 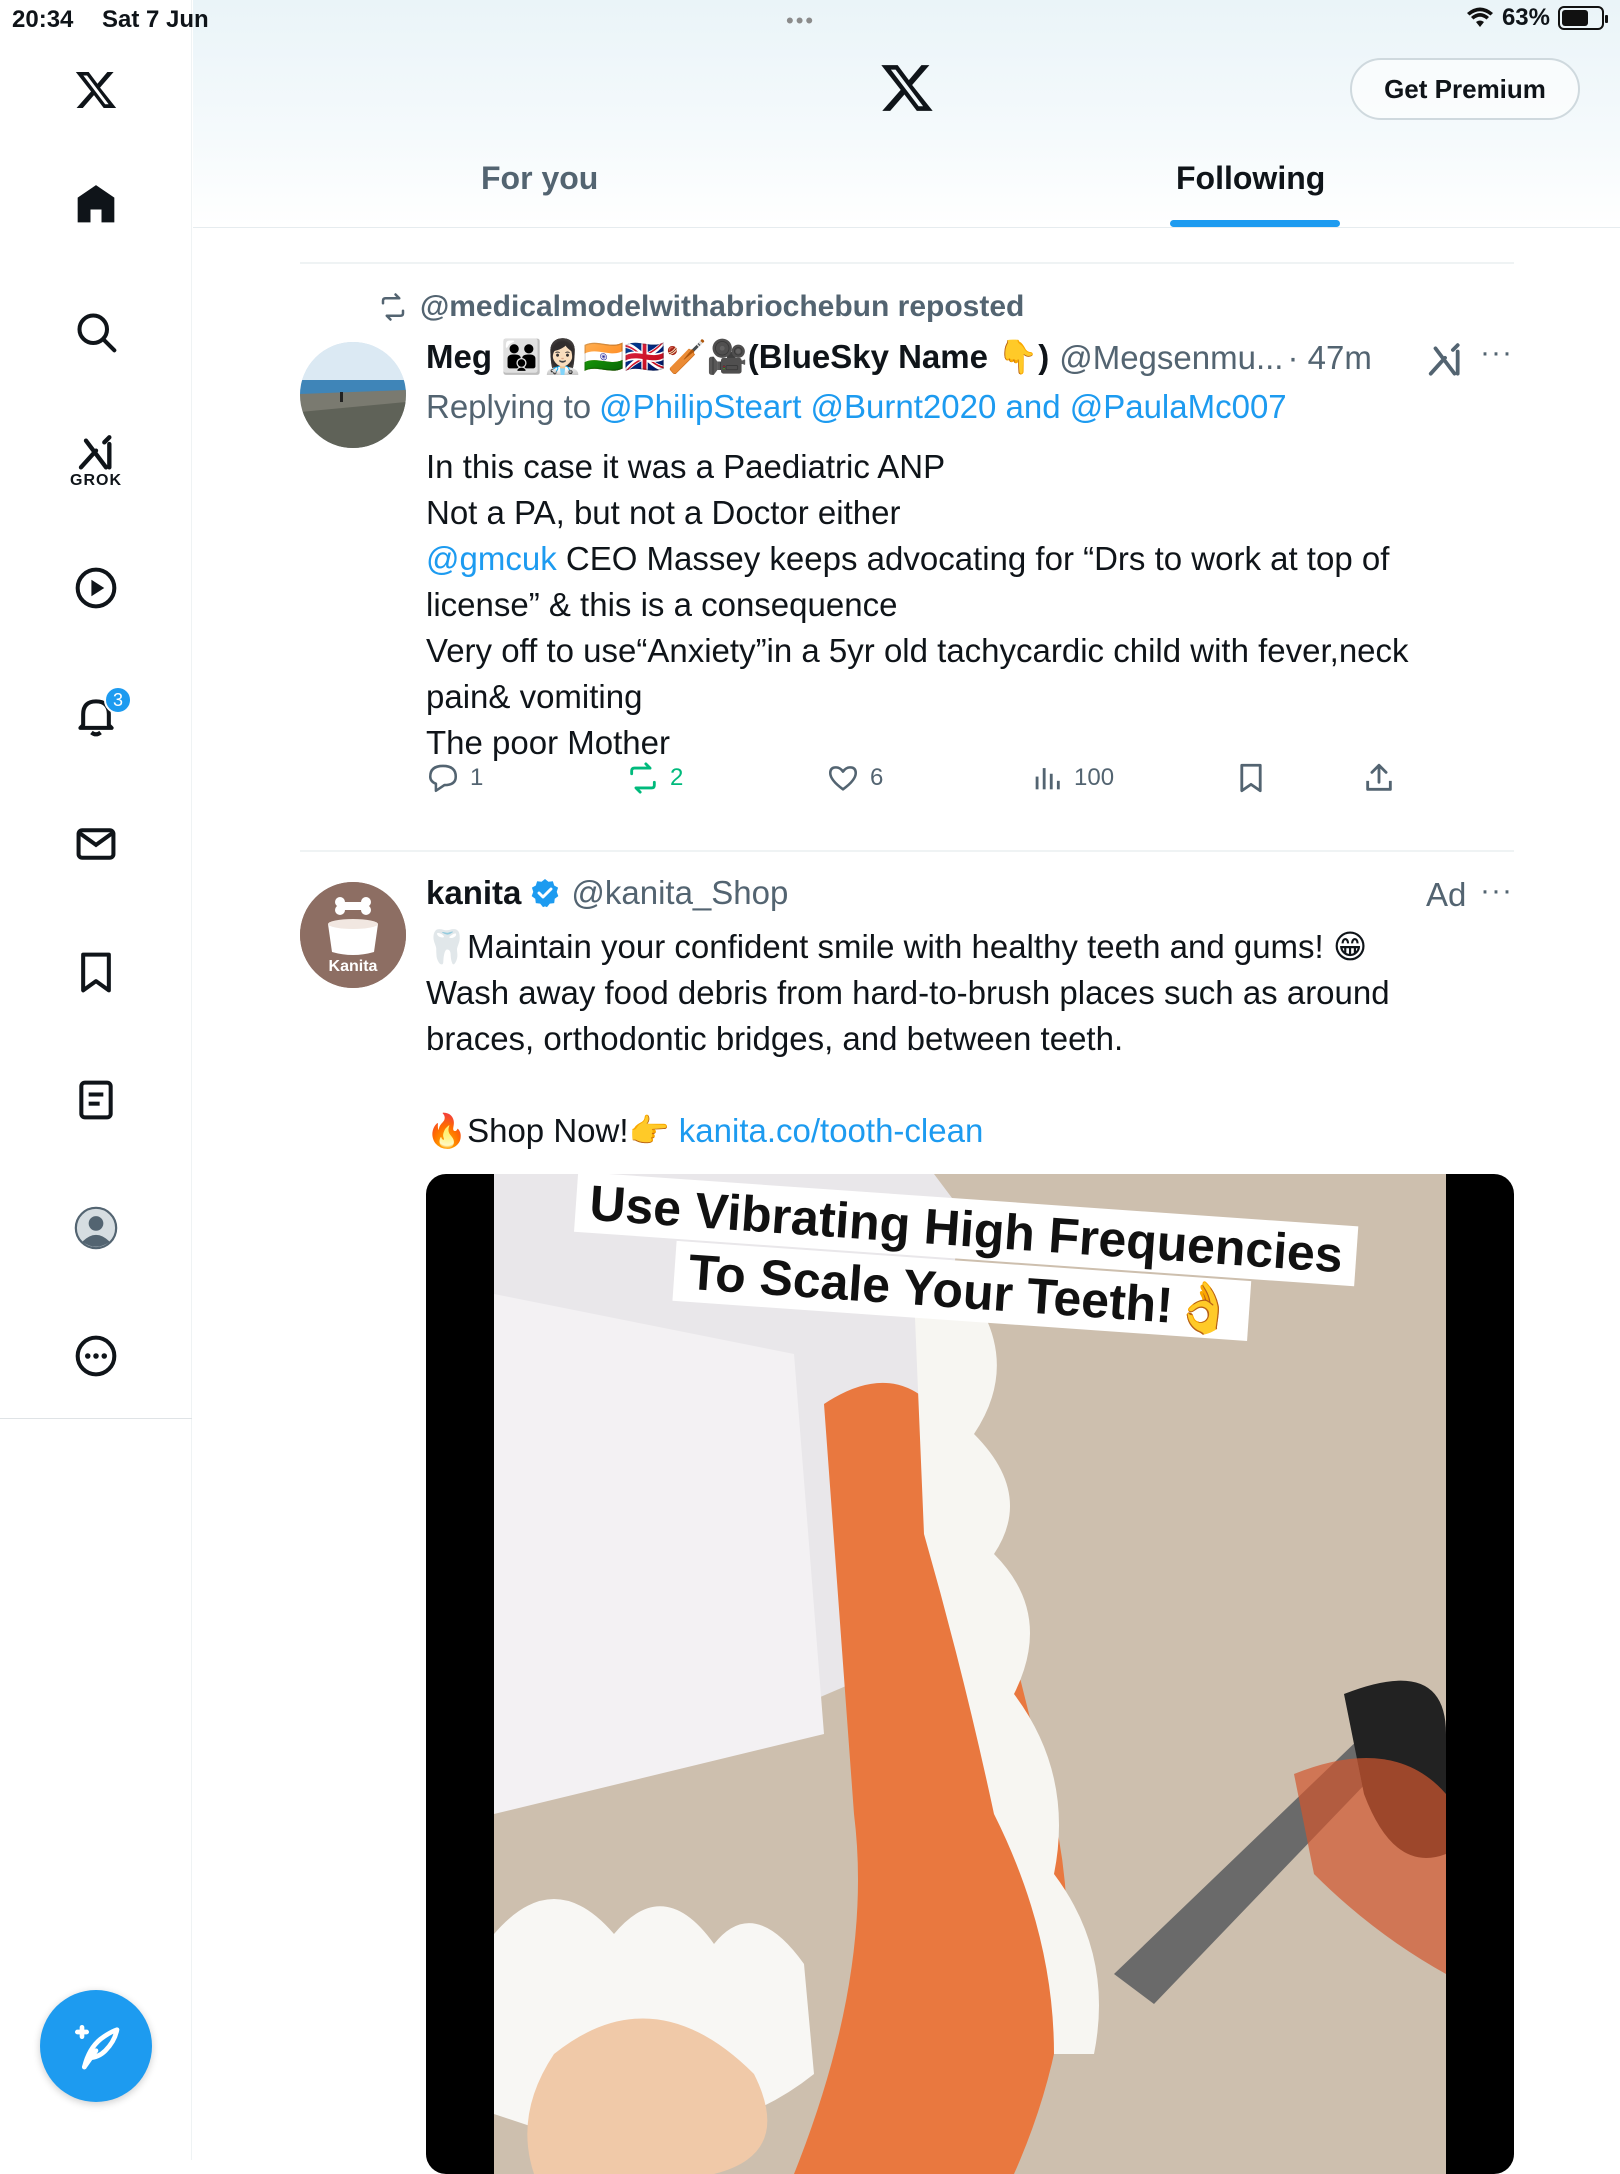 I want to click on tab-following: Following, so click(x=1250, y=178).